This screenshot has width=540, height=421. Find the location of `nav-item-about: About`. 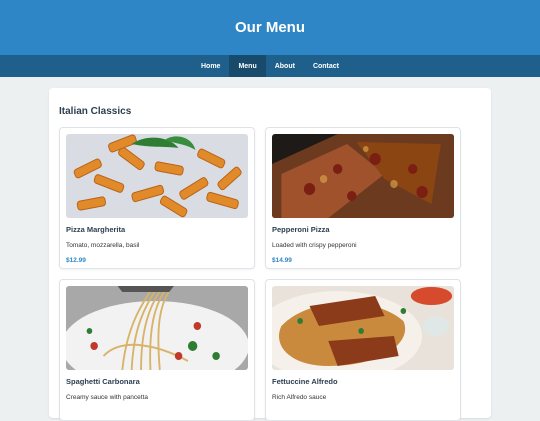

nav-item-about: About is located at coordinates (285, 66).